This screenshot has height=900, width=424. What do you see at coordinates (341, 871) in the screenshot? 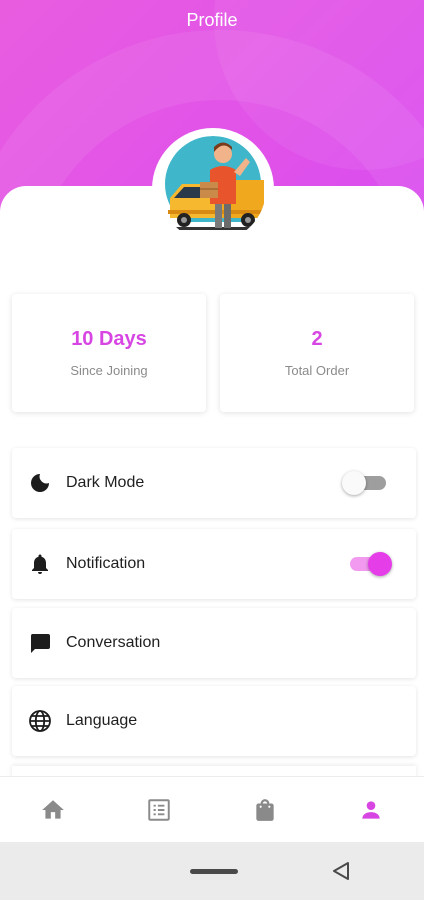
I see `back-triangle-icon` at bounding box center [341, 871].